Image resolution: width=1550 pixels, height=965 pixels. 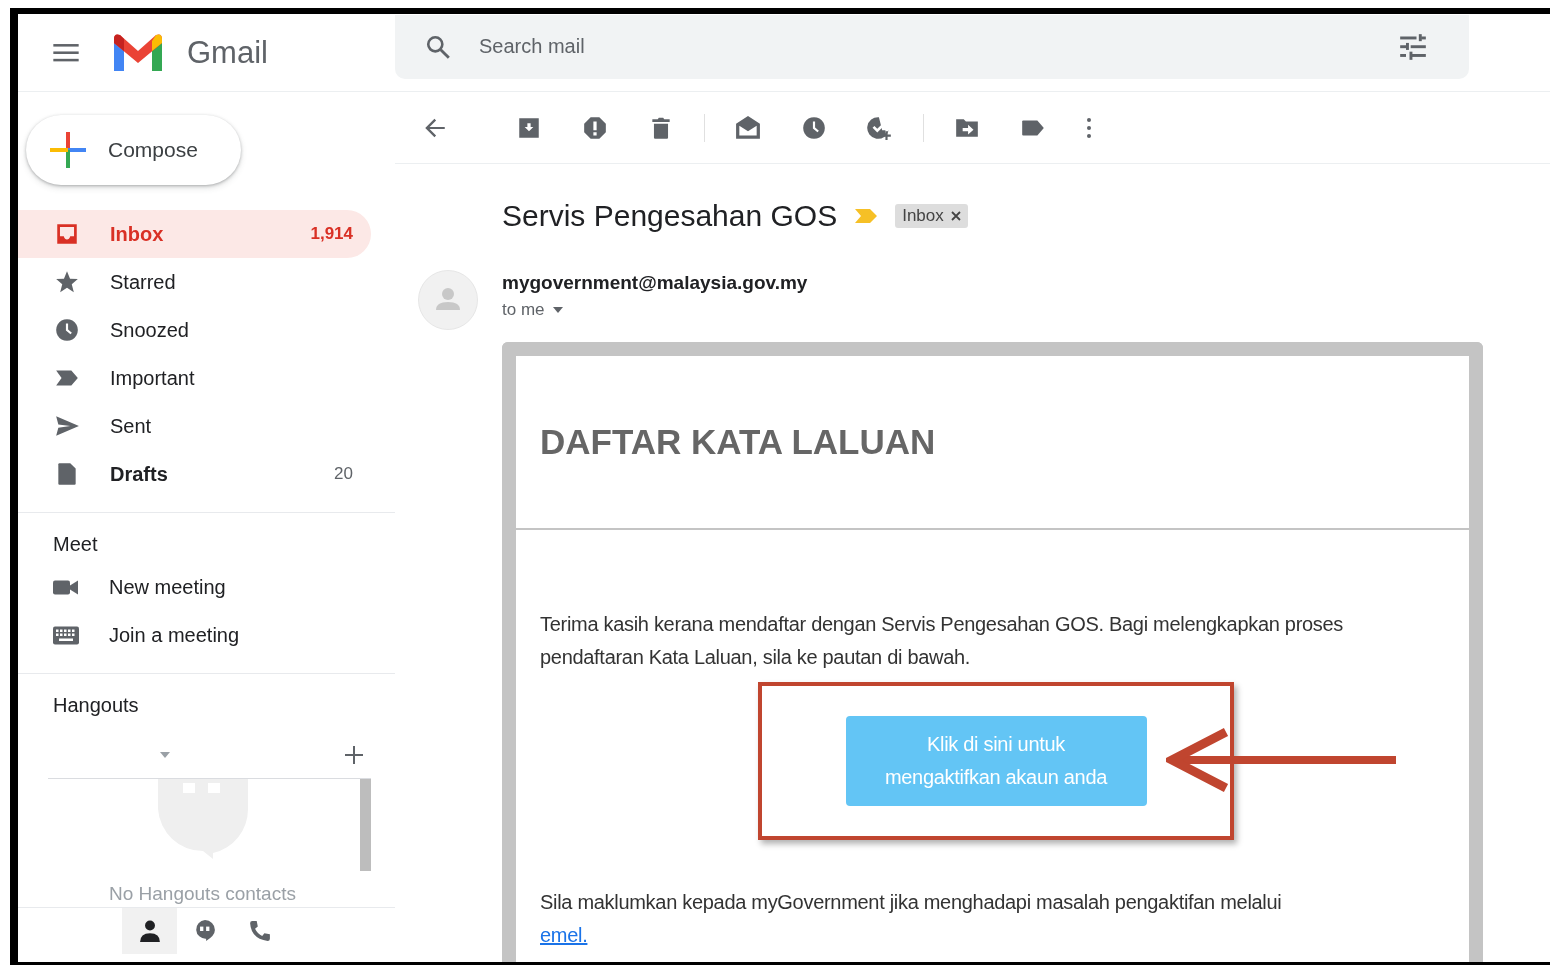 What do you see at coordinates (194, 426) in the screenshot?
I see `nav-item: Sent` at bounding box center [194, 426].